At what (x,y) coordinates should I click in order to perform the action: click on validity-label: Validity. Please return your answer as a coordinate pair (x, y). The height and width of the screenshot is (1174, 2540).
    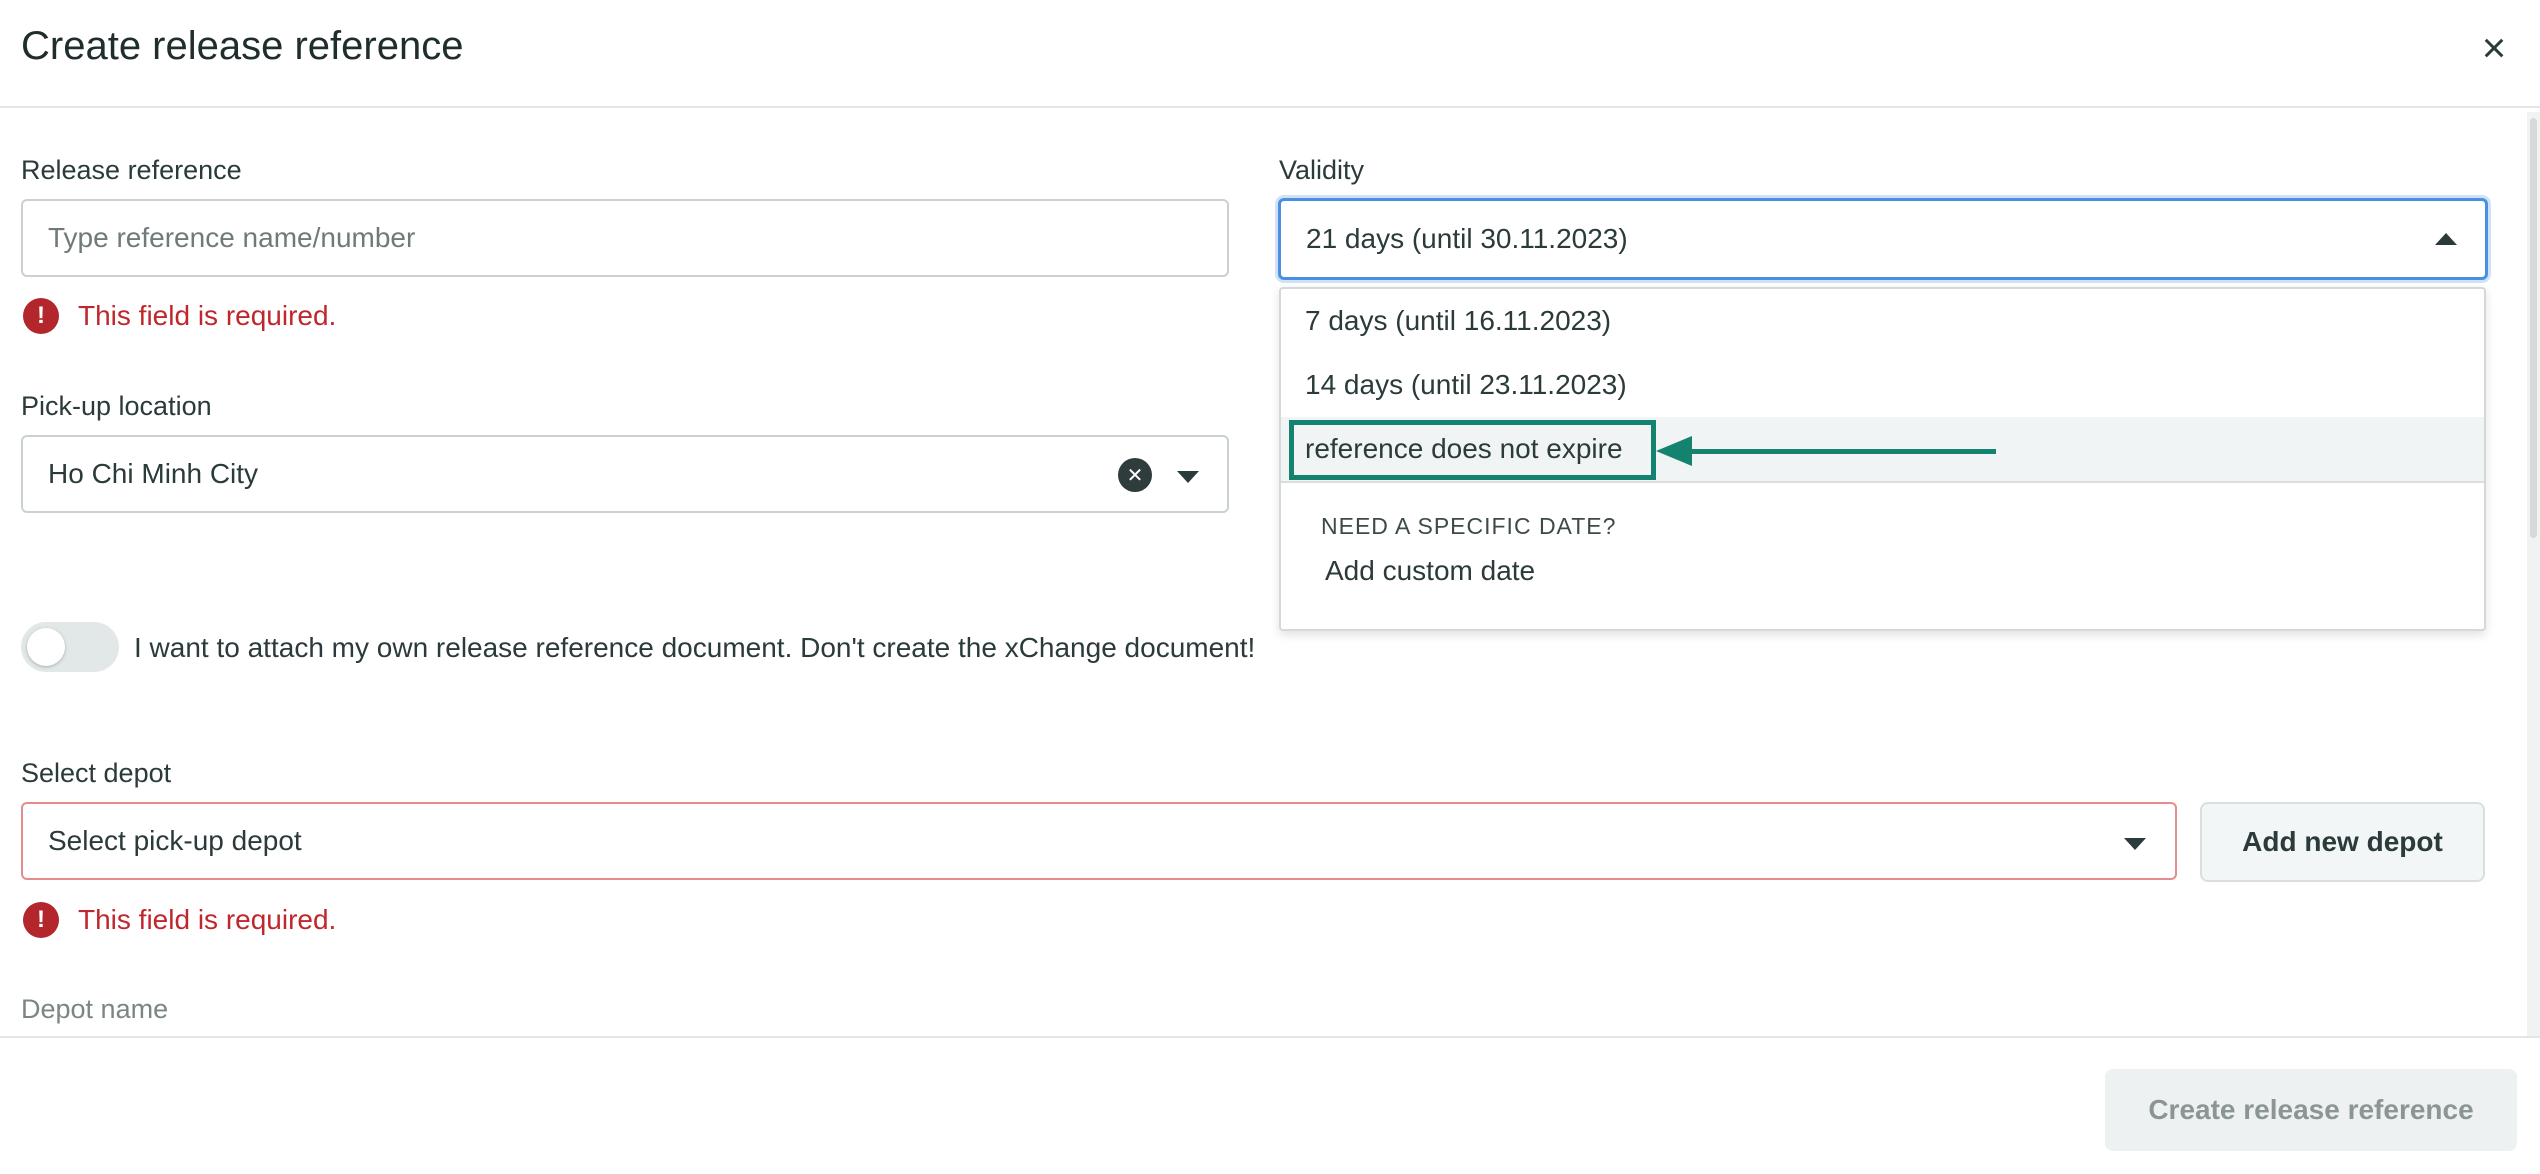
    Looking at the image, I should click on (1322, 170).